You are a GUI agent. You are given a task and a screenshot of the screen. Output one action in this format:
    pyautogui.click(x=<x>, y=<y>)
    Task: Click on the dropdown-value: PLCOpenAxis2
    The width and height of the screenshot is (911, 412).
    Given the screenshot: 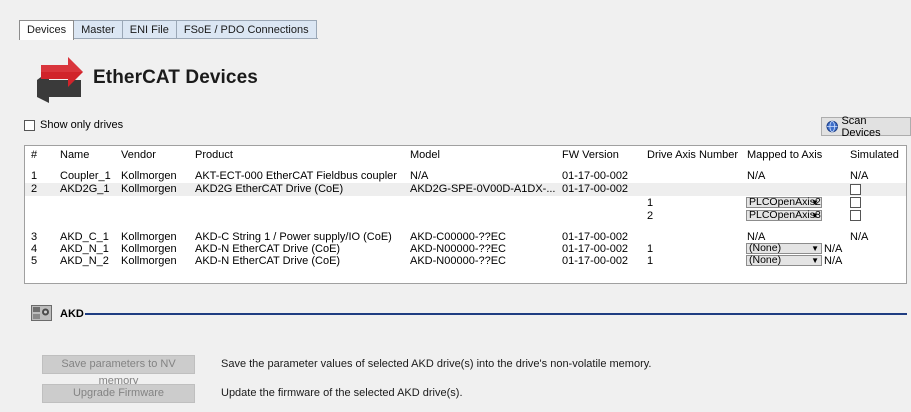 What is the action you would take?
    pyautogui.click(x=785, y=202)
    